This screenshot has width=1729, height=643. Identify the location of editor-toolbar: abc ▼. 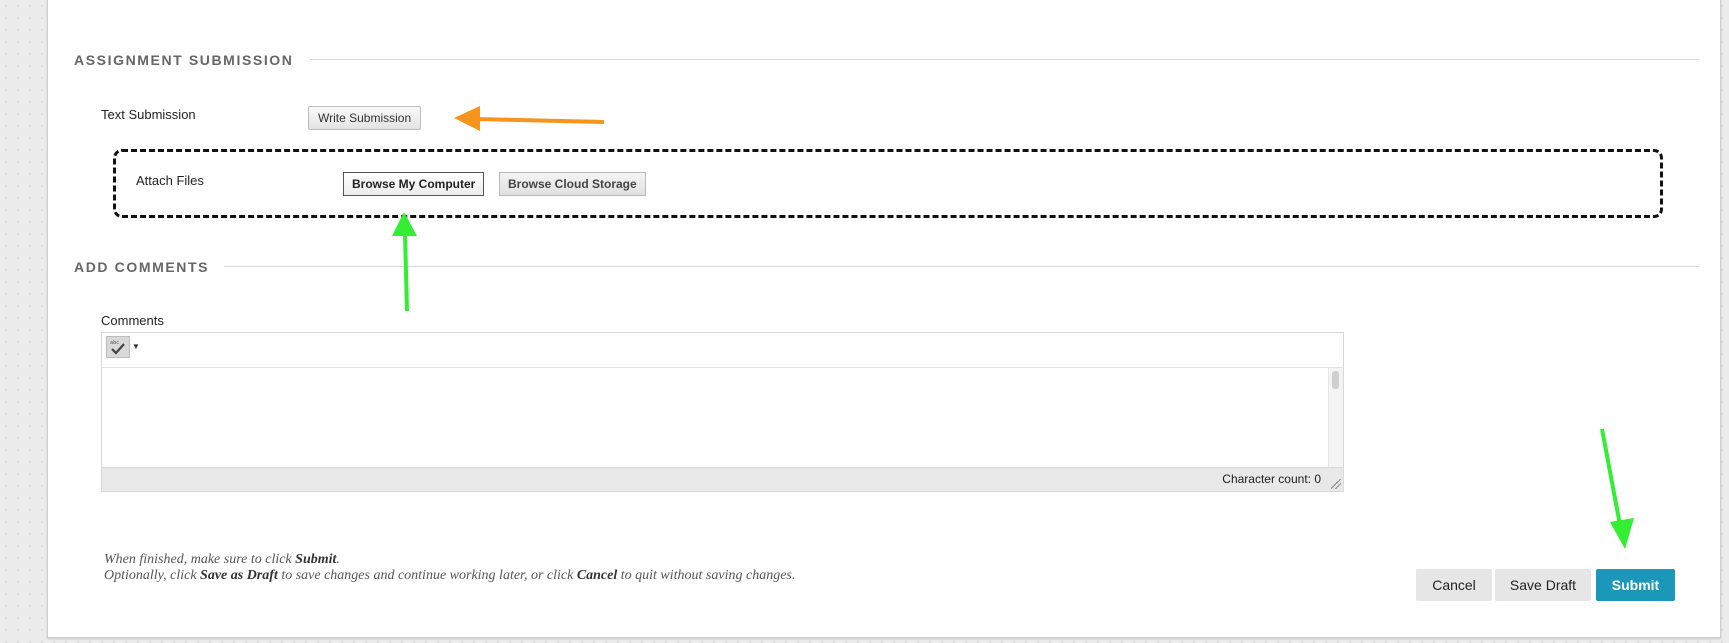
(722, 350).